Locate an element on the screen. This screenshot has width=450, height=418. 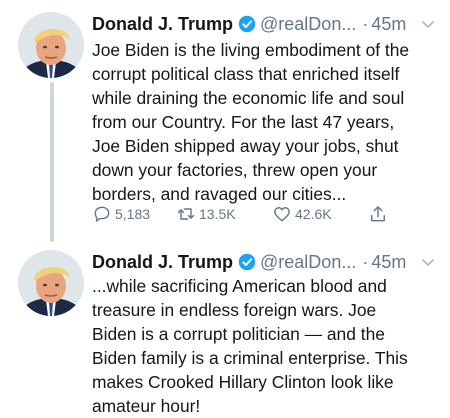
reply-button: 5,183 is located at coordinates (131, 214).